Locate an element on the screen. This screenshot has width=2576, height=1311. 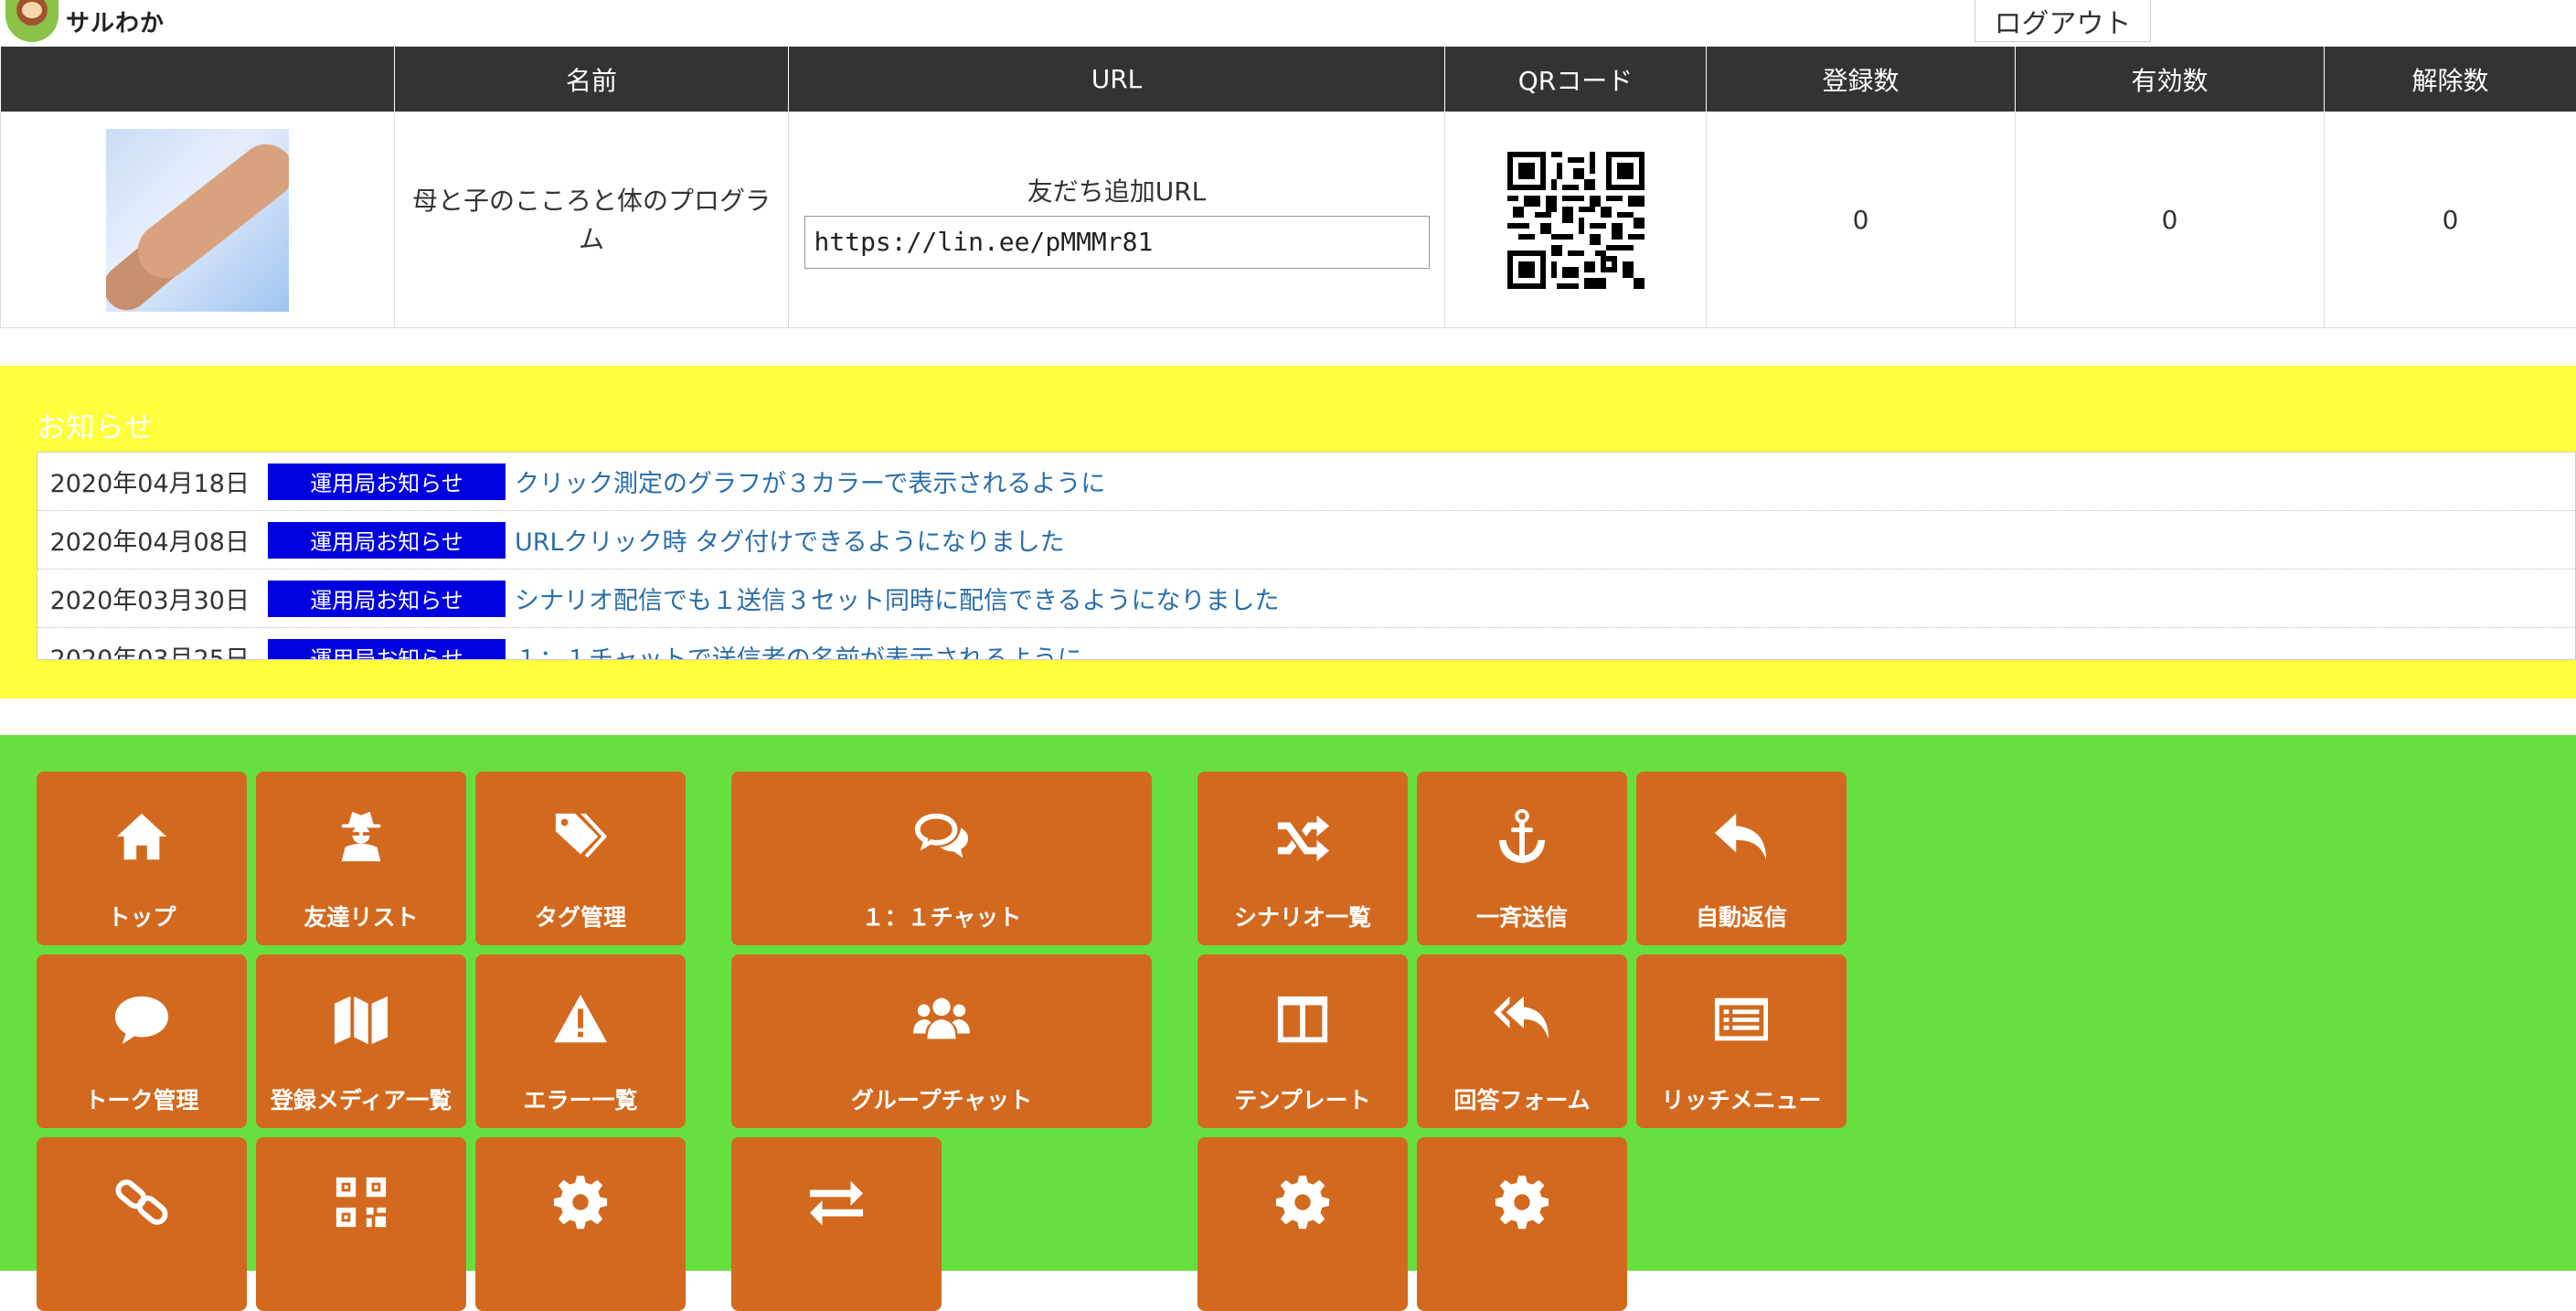
users-icon is located at coordinates (942, 1019).